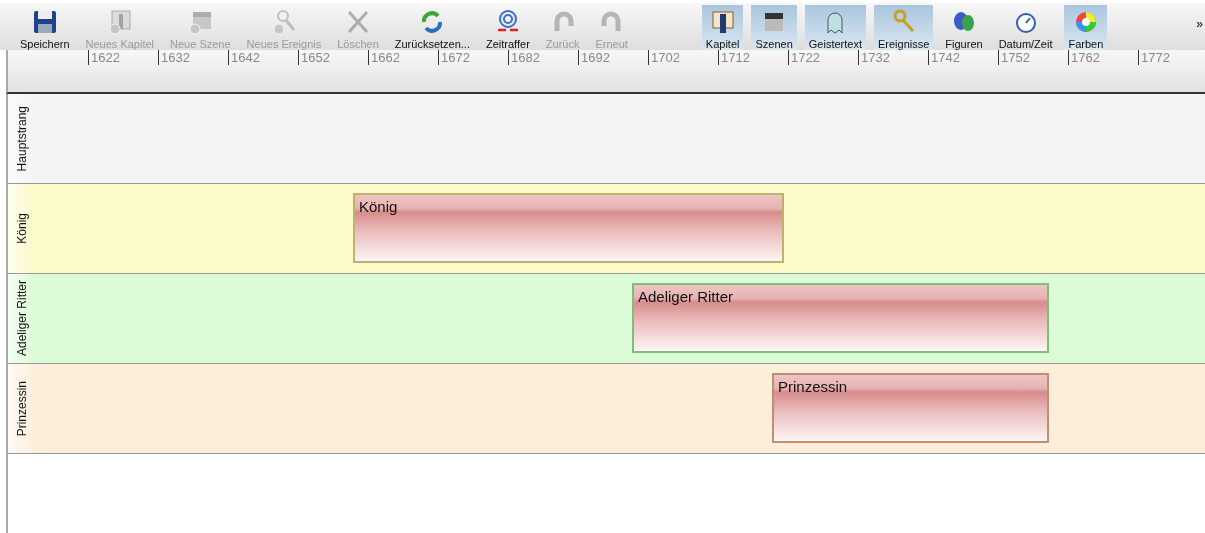 Image resolution: width=1205 pixels, height=533 pixels. Describe the element at coordinates (568, 228) in the screenshot. I see `storyline-bar: König` at that location.